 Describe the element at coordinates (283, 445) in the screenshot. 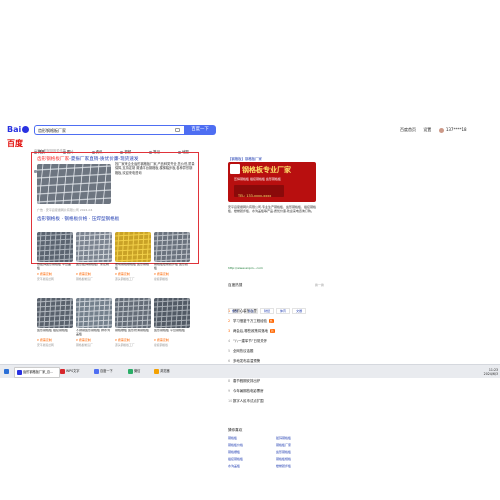

I see `related-link: 钢格板厂家` at that location.